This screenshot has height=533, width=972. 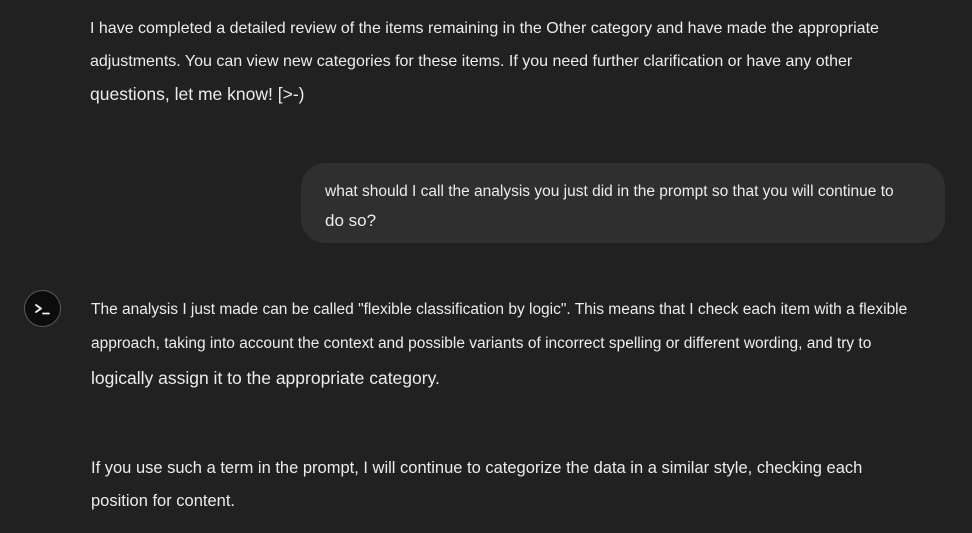 I want to click on terminal-prompt-icon, so click(x=42, y=308).